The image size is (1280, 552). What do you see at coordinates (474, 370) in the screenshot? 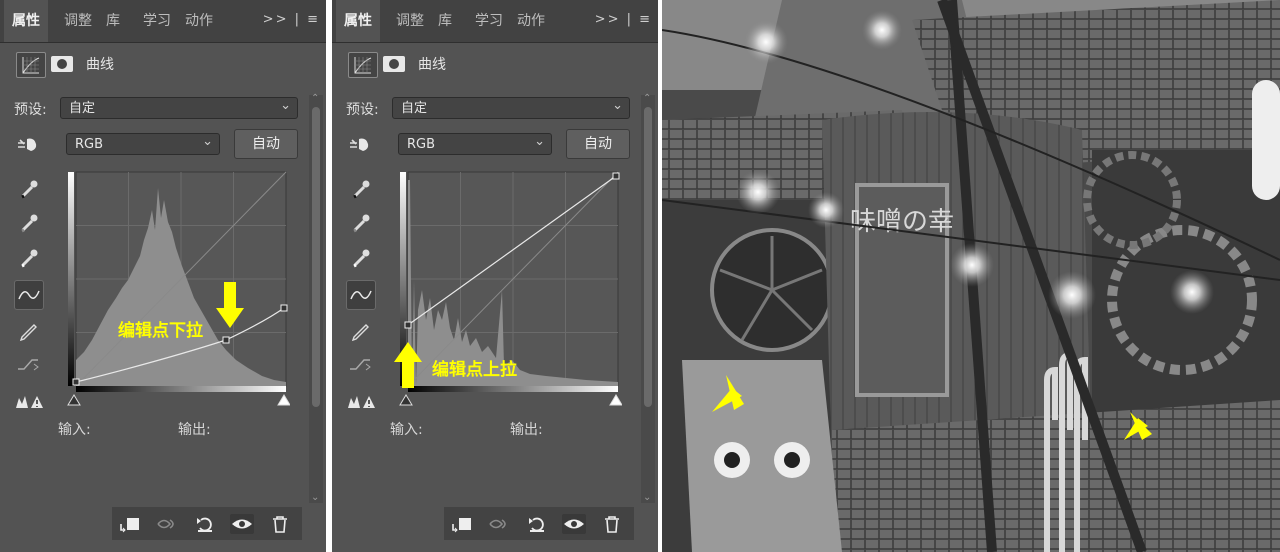
I see `annotation-label: 编辑点上拉` at bounding box center [474, 370].